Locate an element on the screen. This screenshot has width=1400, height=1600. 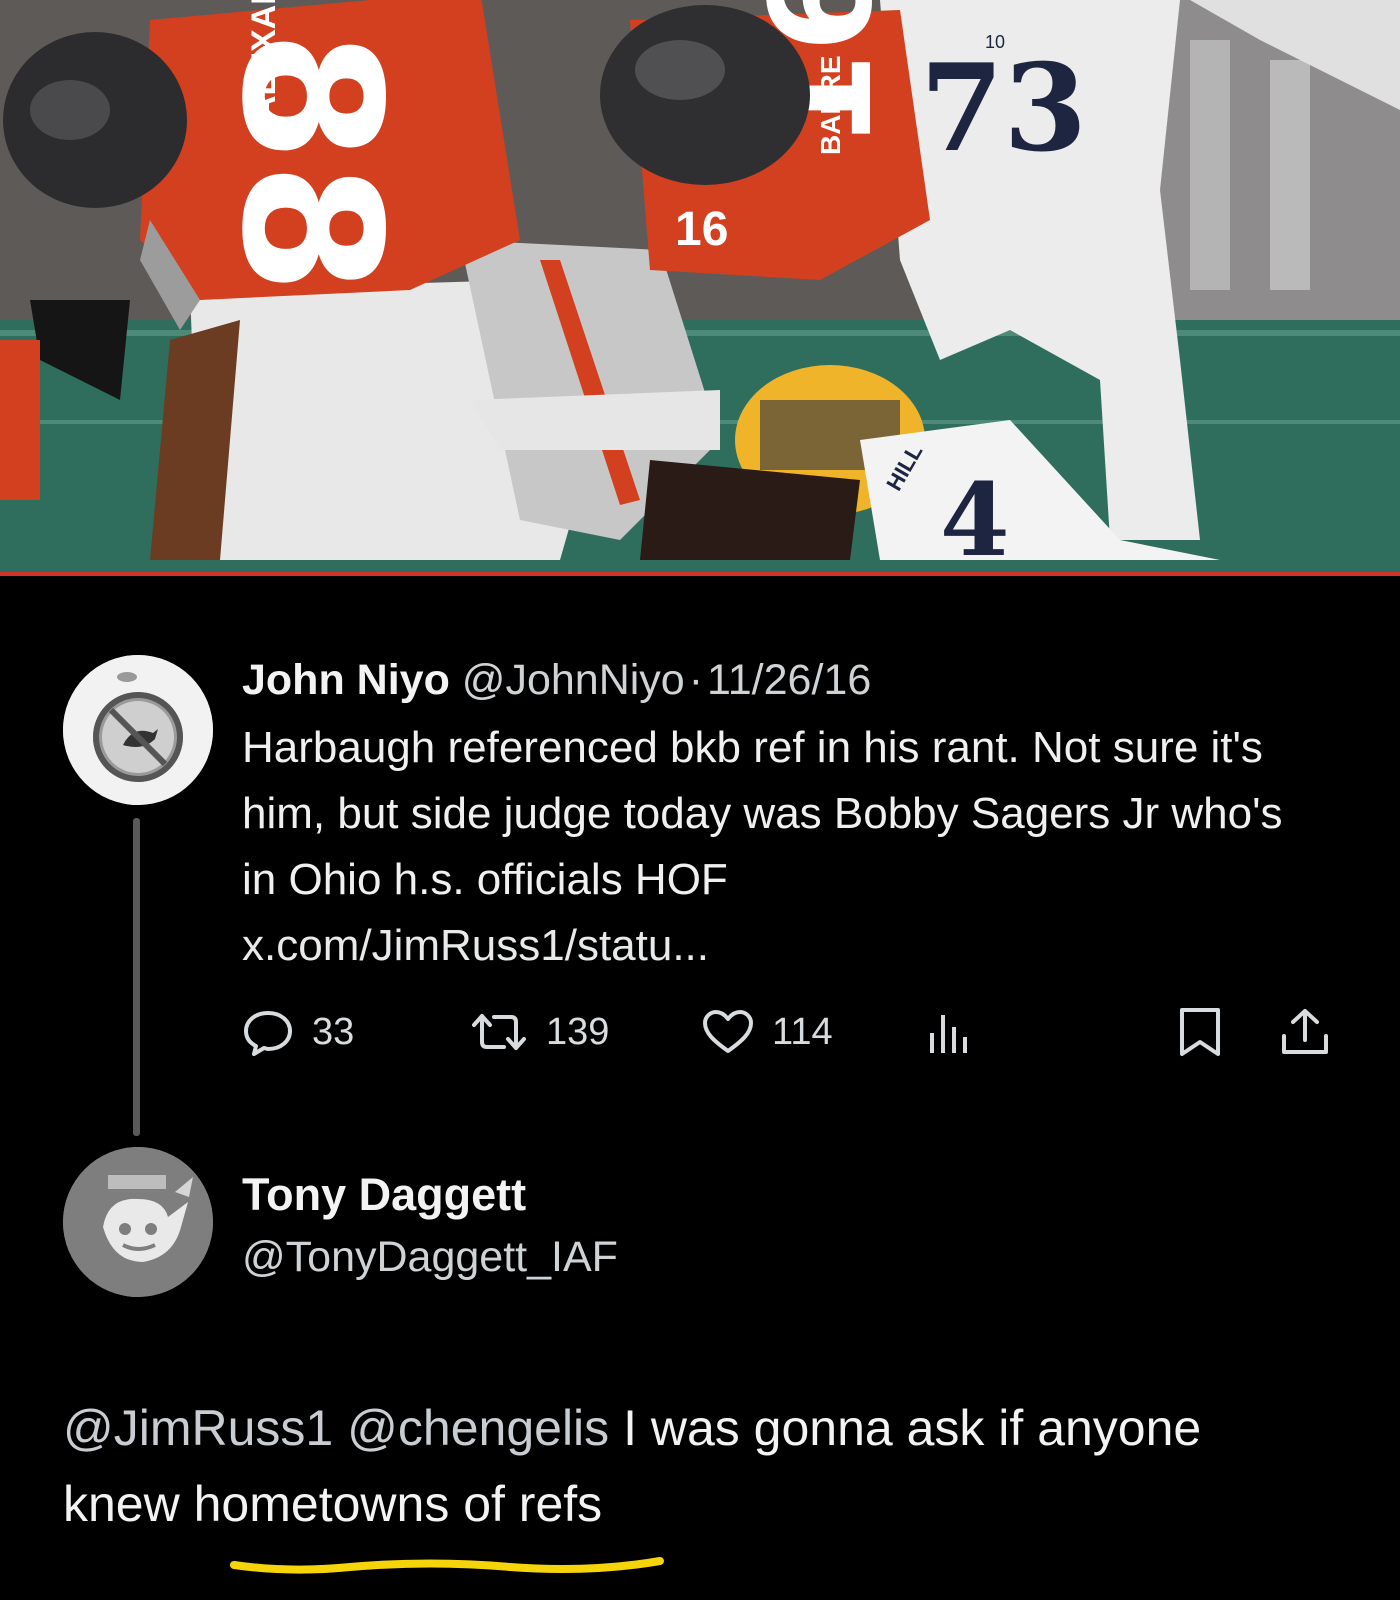
reply-count: 33 is located at coordinates (333, 1031).